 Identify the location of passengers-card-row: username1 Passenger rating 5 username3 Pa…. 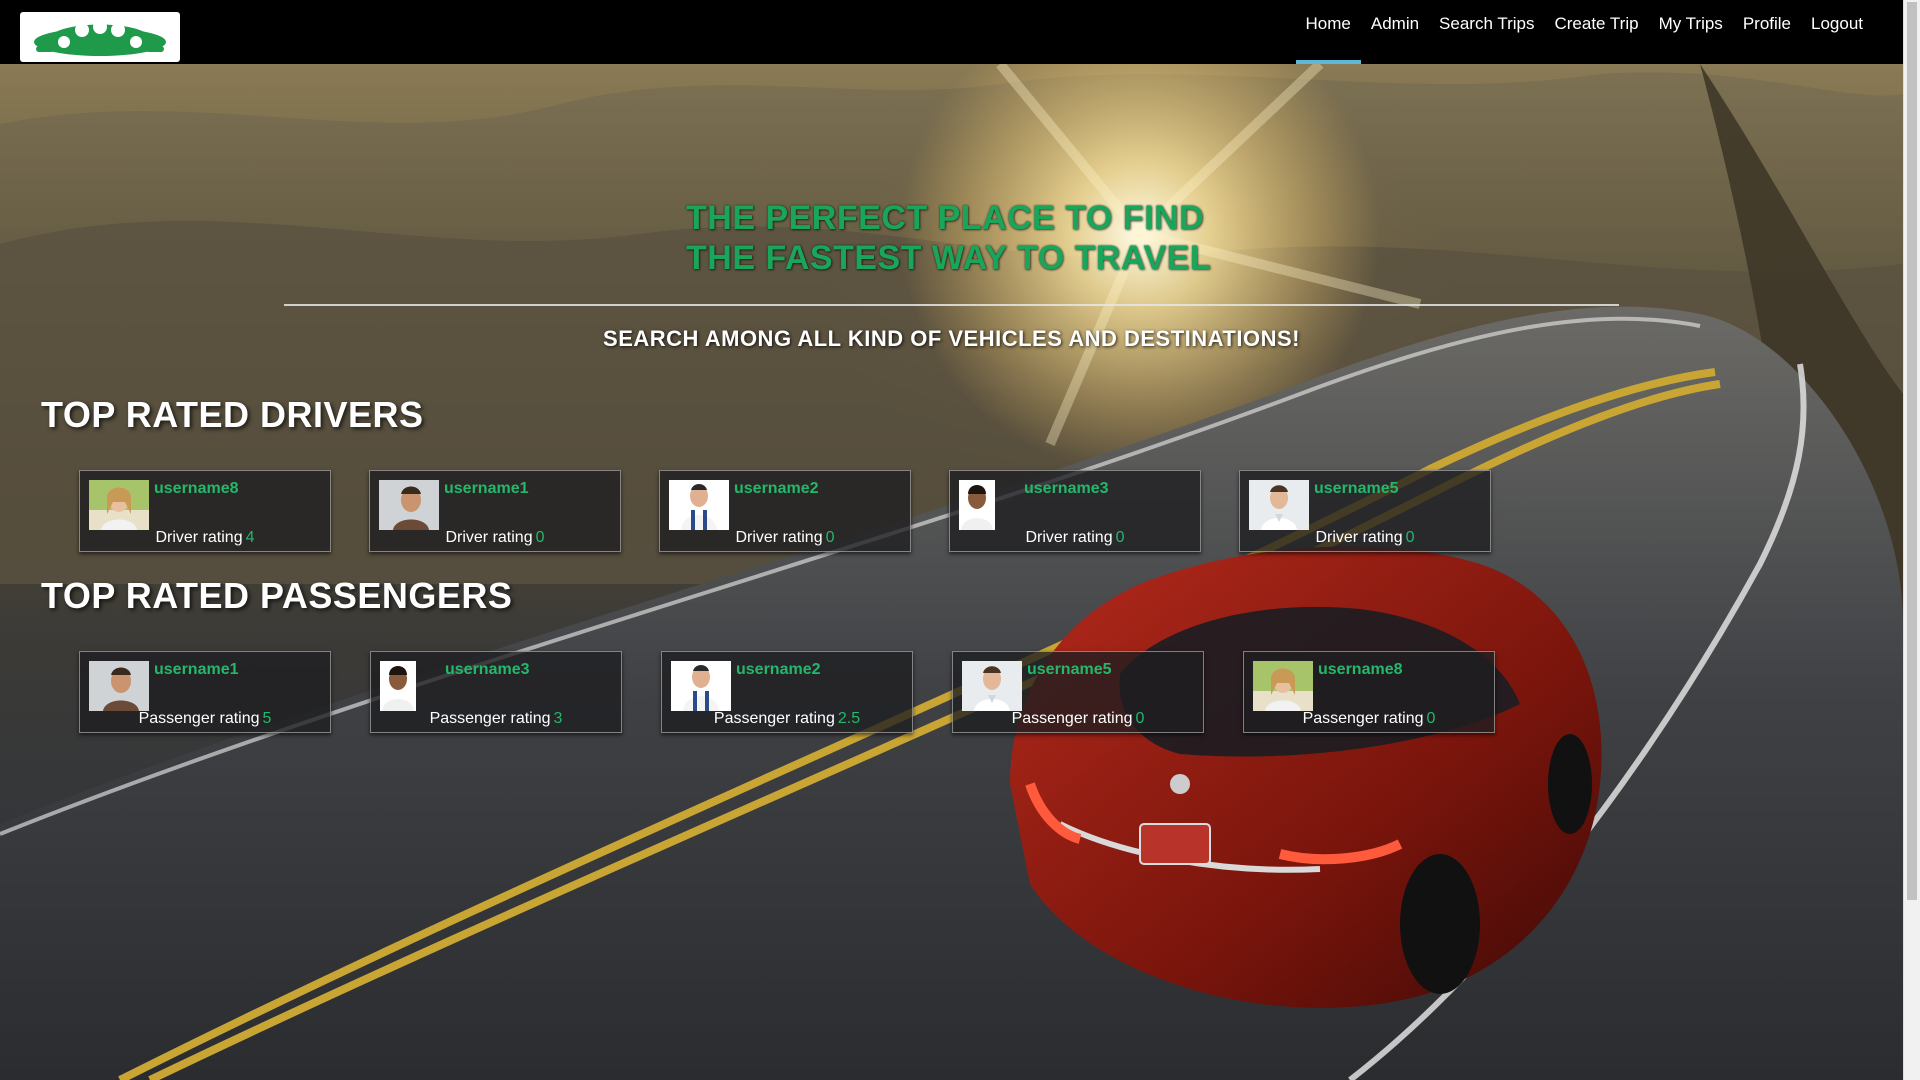
(951, 692).